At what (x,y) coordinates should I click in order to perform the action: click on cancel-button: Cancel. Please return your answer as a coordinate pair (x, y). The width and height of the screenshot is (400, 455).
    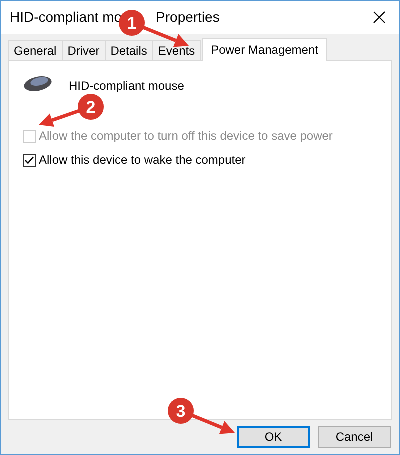
    Looking at the image, I should click on (354, 437).